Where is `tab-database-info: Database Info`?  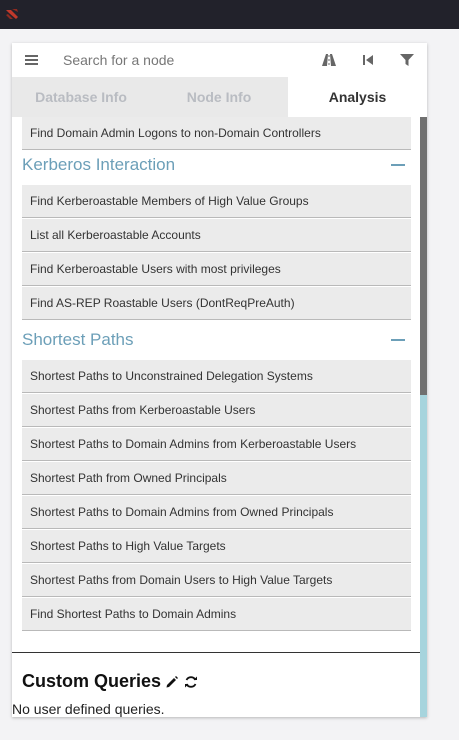
tab-database-info: Database Info is located at coordinates (81, 97).